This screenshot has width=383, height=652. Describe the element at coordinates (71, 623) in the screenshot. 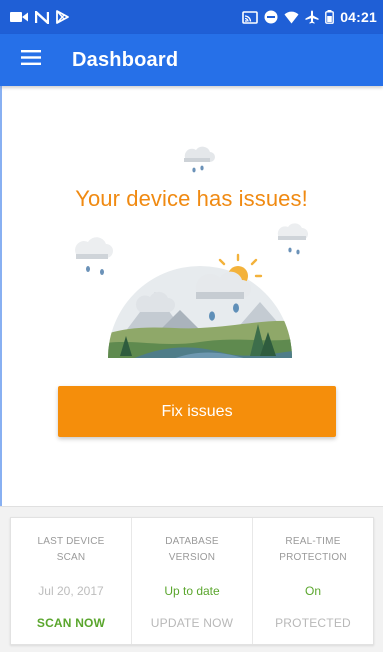

I see `scan-now-button: SCAN NOW` at that location.